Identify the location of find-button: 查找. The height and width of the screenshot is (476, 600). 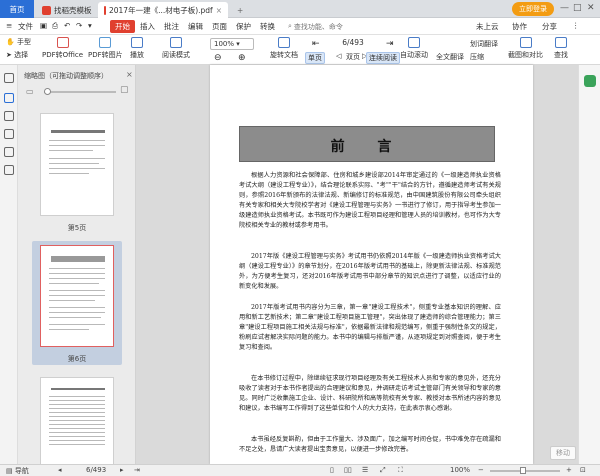
(561, 48).